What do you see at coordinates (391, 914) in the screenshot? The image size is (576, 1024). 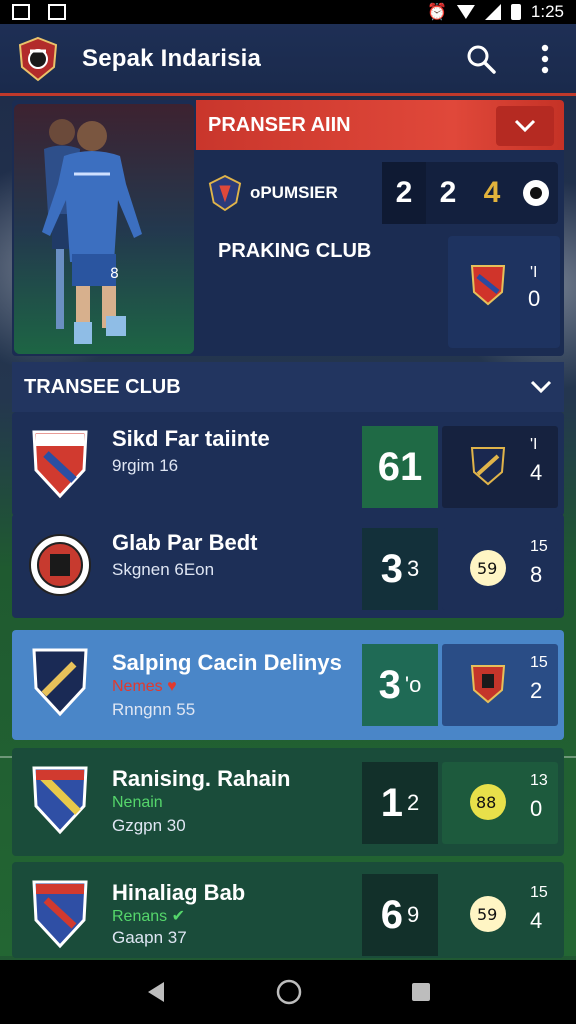 I see `score-main: 6` at bounding box center [391, 914].